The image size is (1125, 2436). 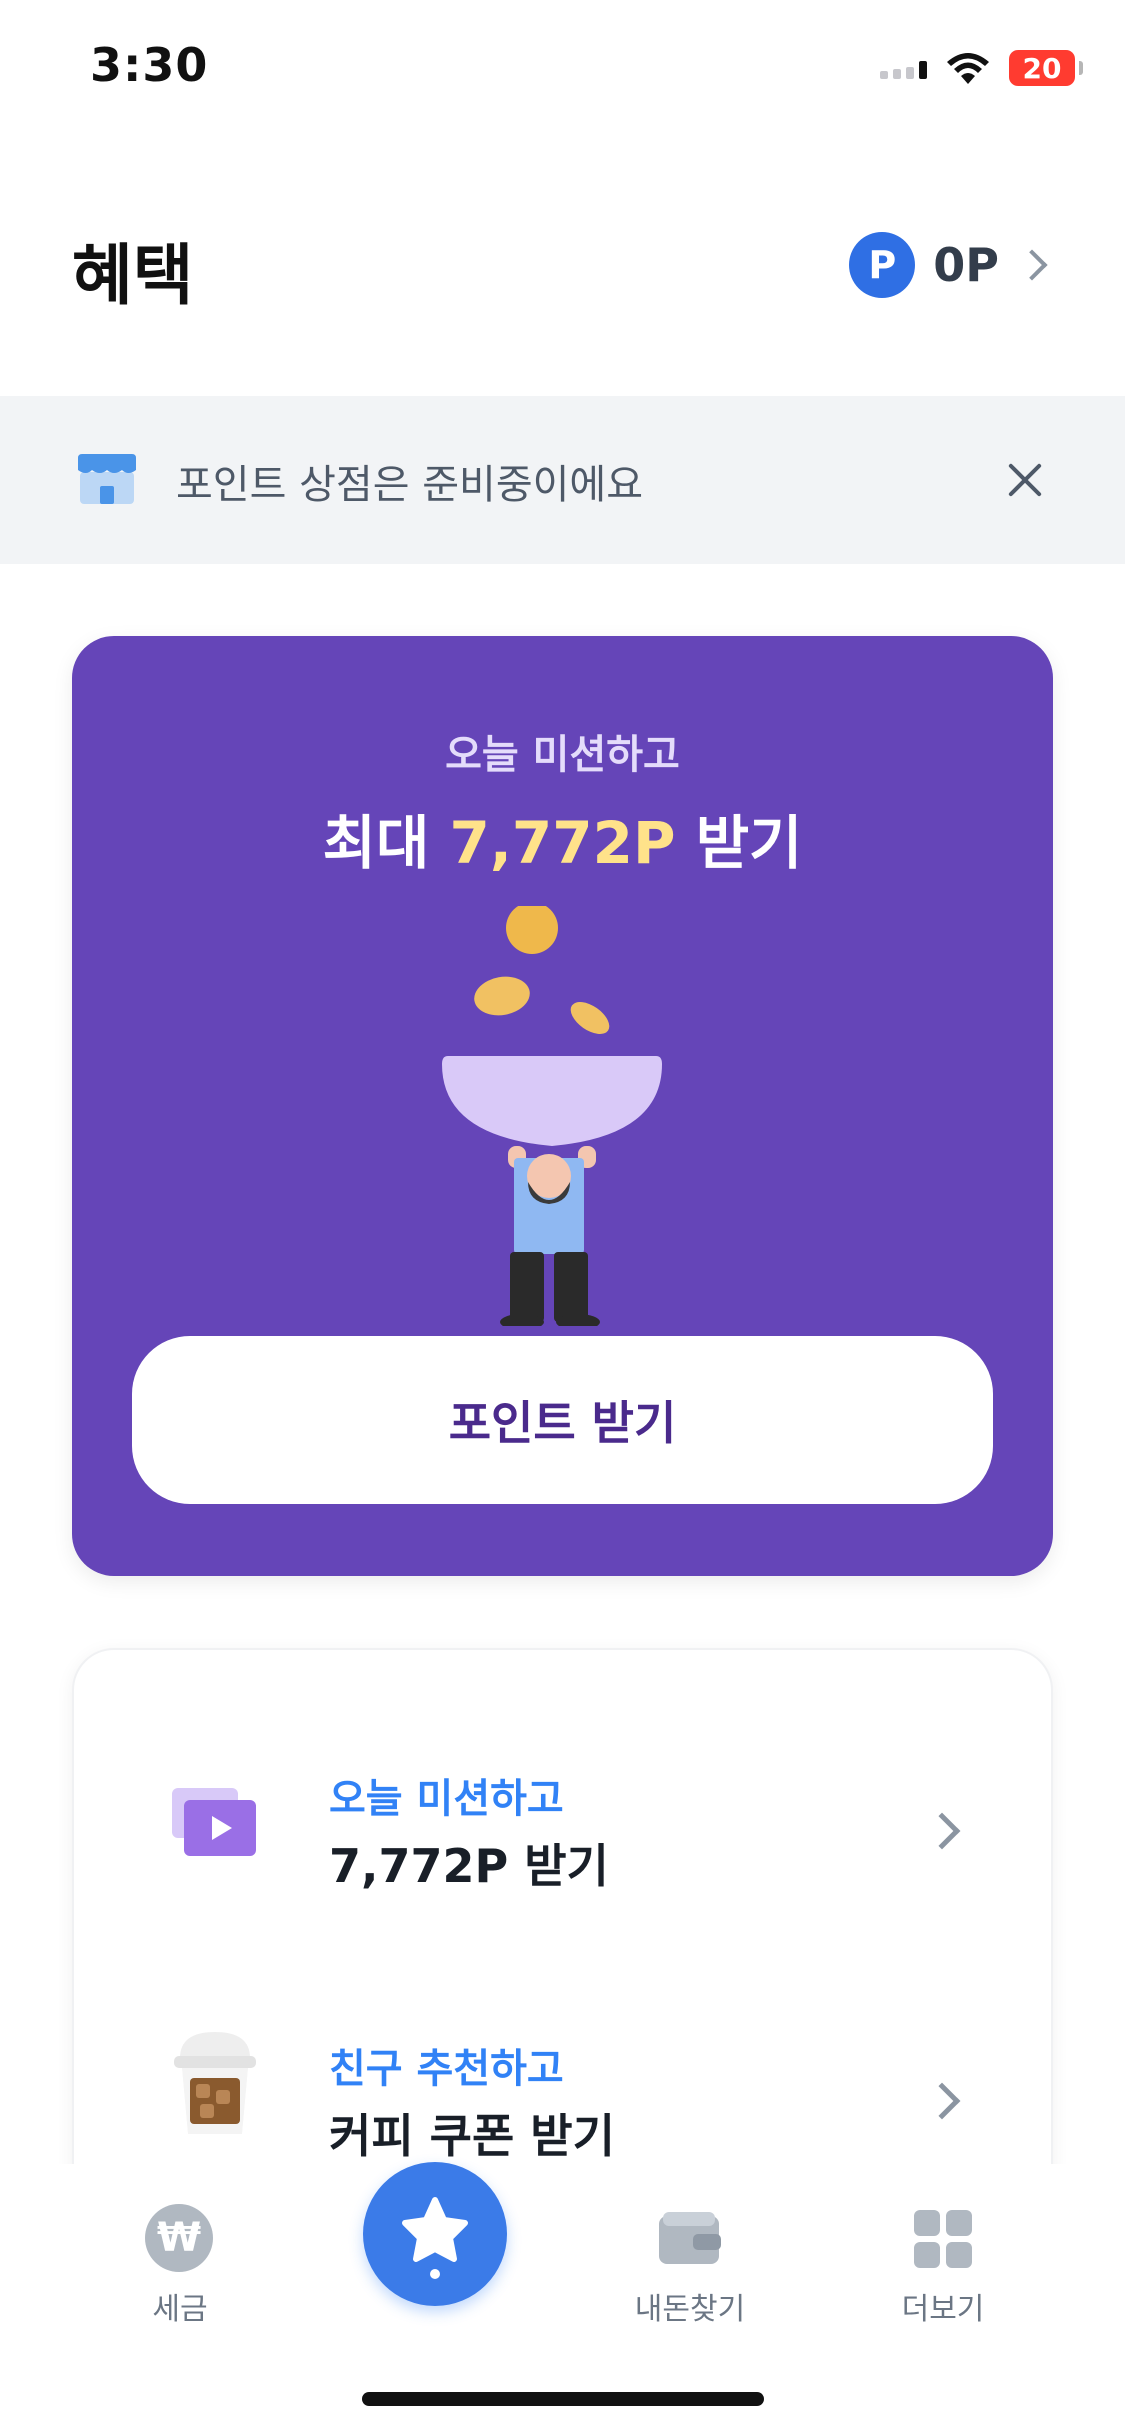 I want to click on status-icons: 20, so click(x=981, y=68).